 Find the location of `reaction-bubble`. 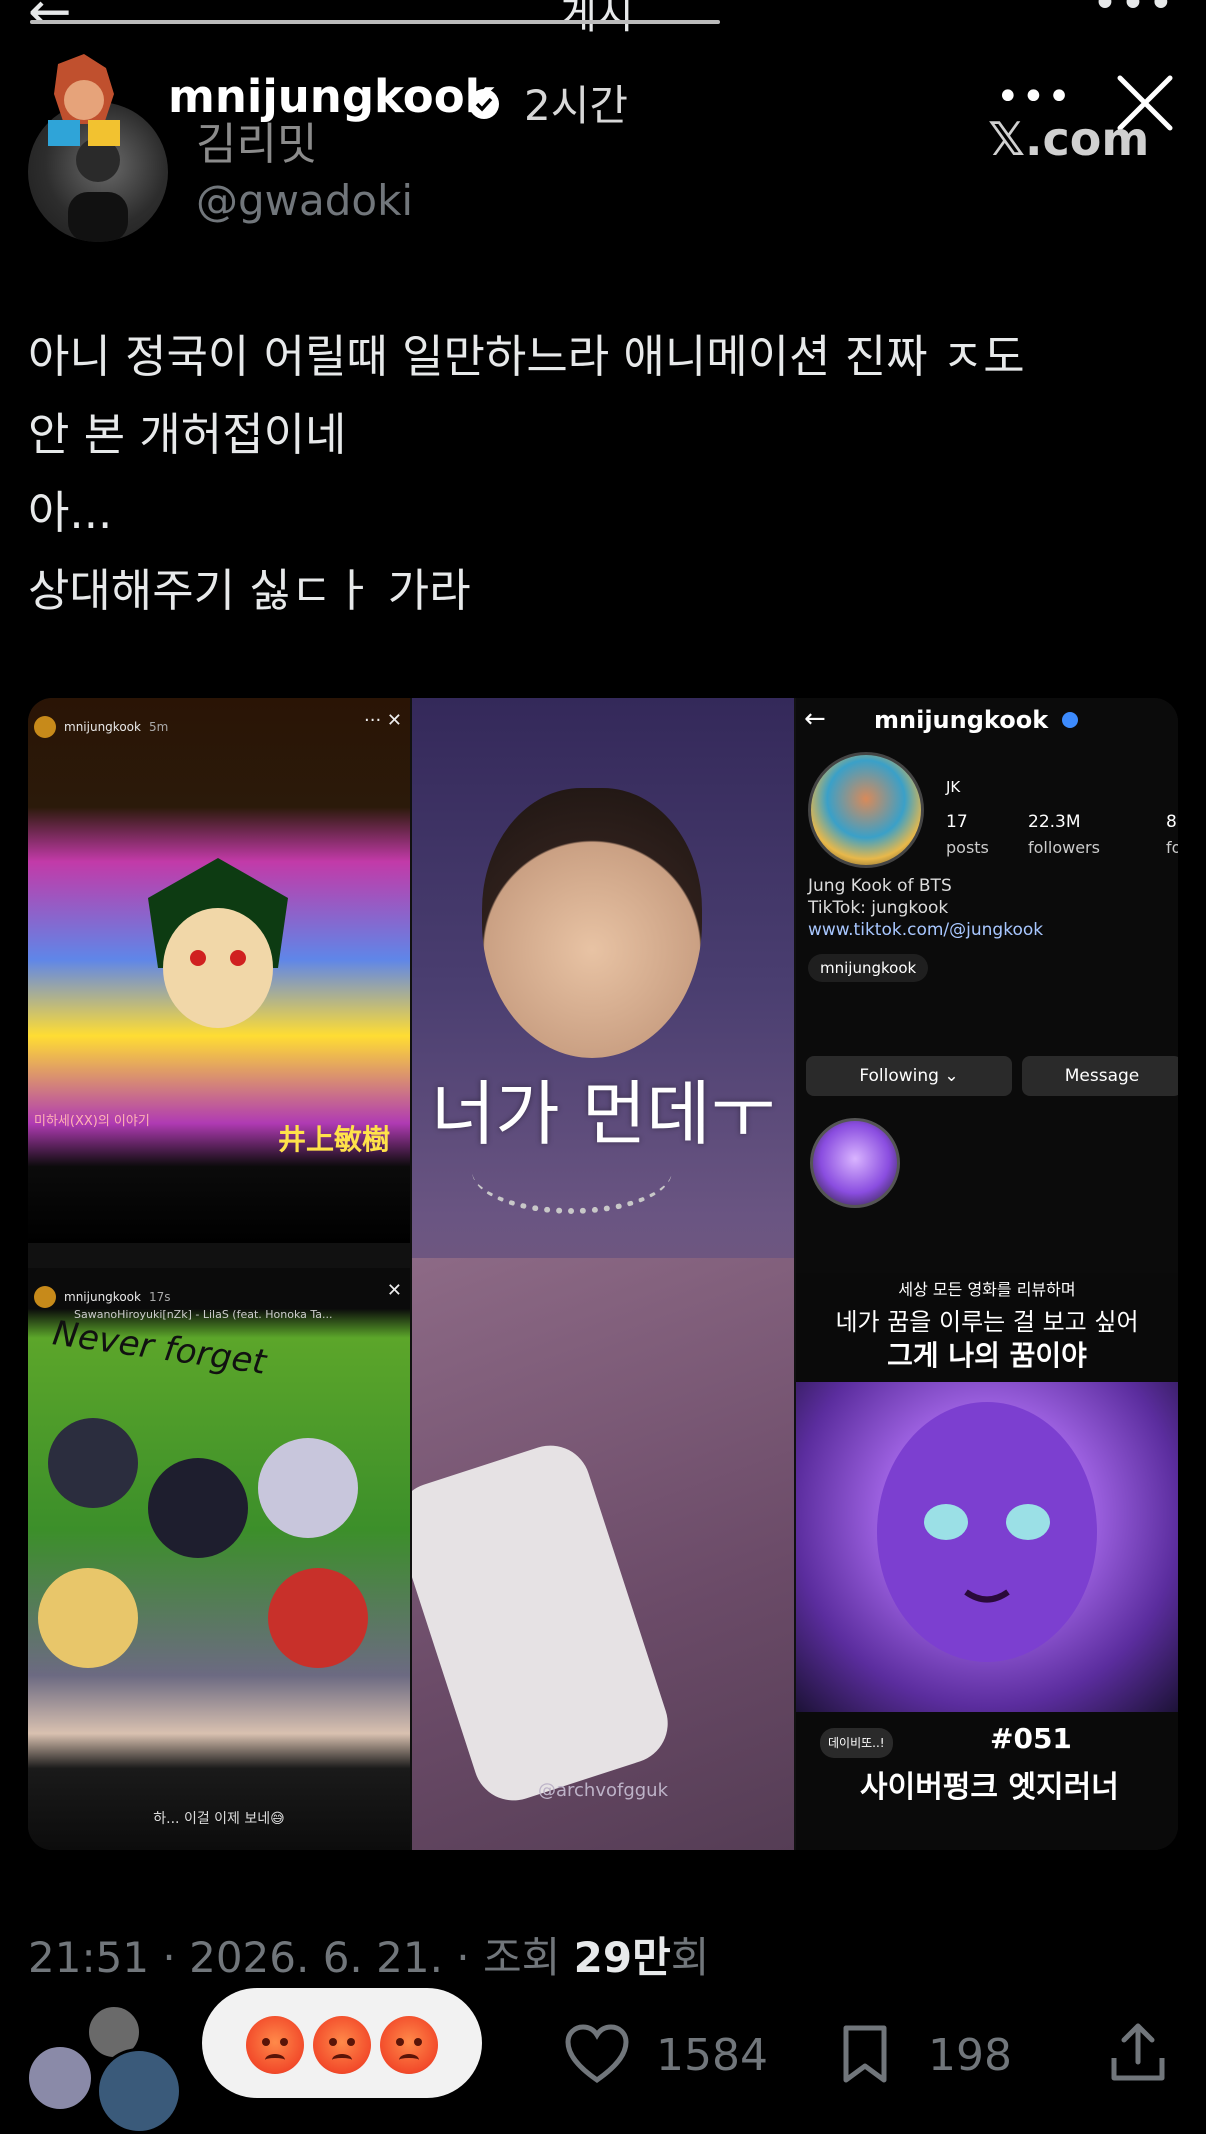

reaction-bubble is located at coordinates (342, 2043).